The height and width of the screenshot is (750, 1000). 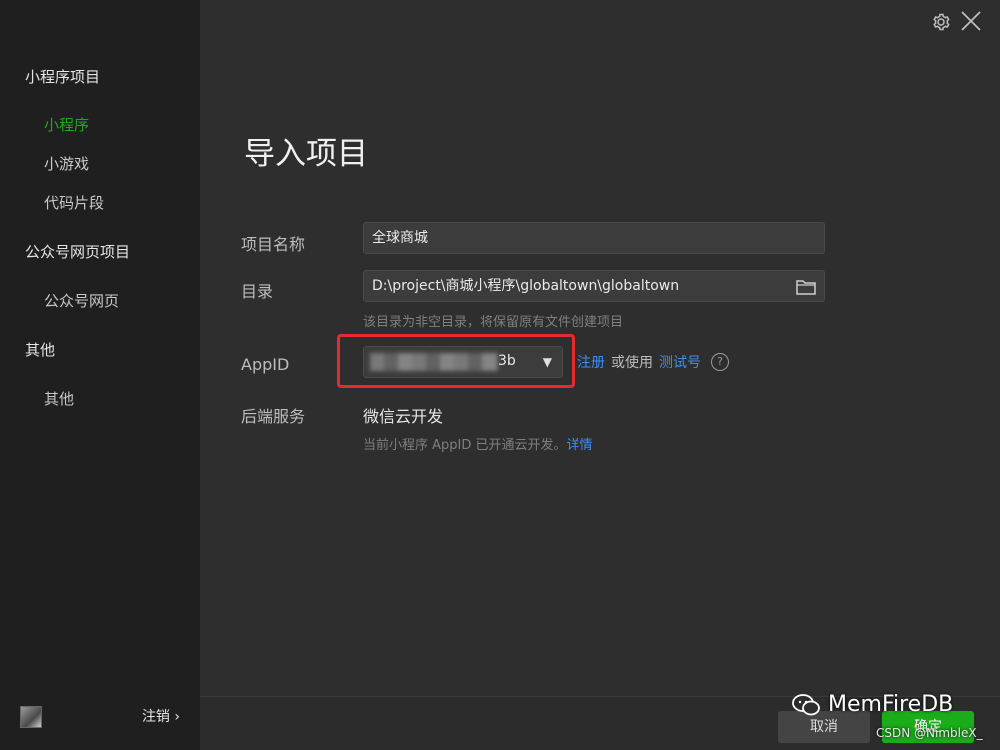 I want to click on project-name-input: 全球商城, so click(x=594, y=238).